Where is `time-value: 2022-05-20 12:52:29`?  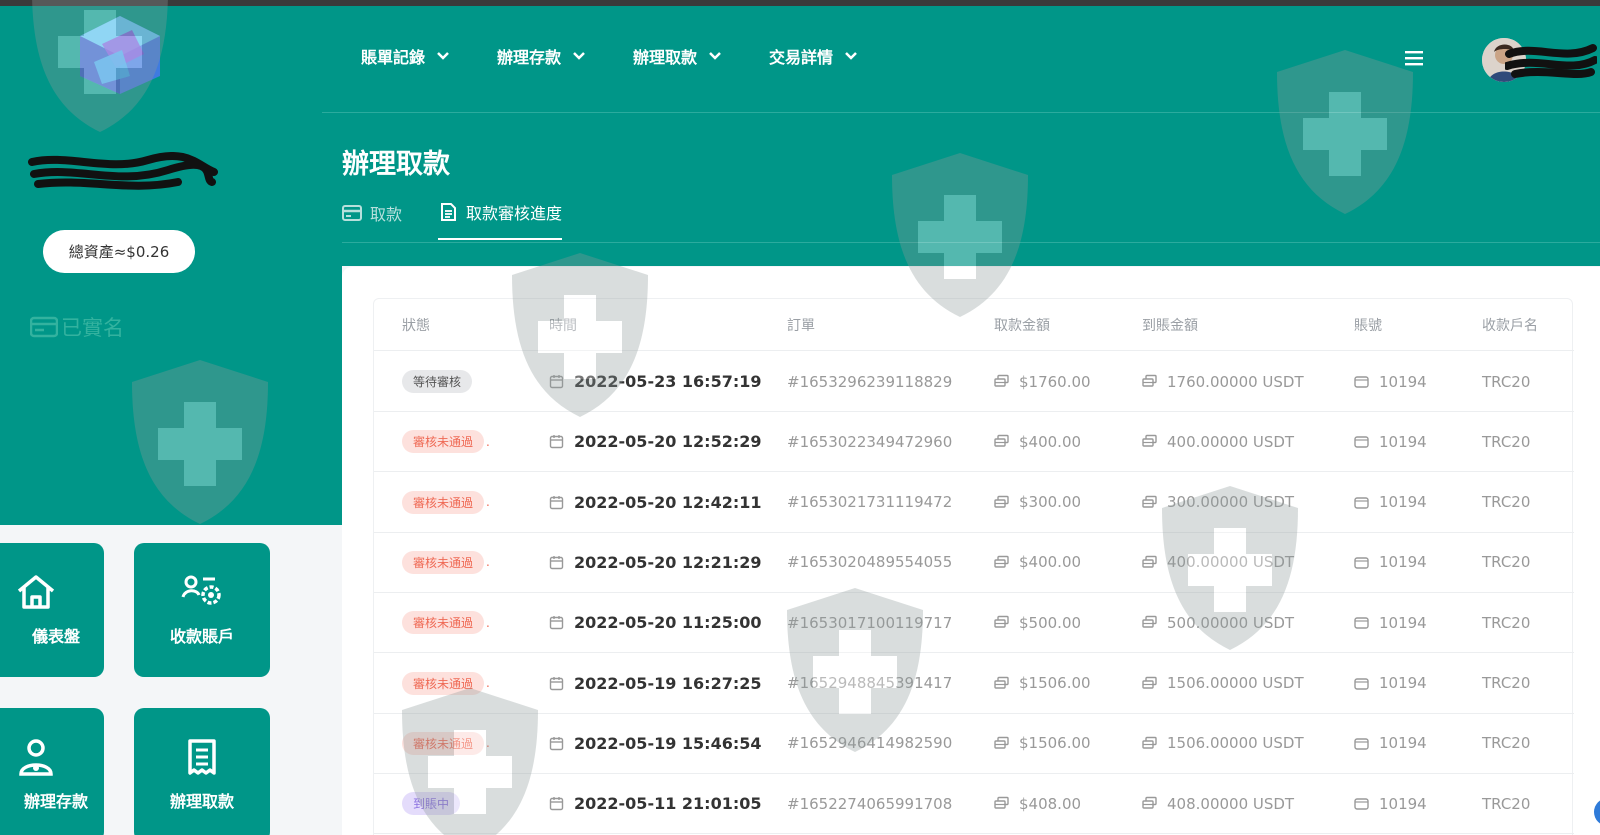
time-value: 2022-05-20 12:52:29 is located at coordinates (668, 442).